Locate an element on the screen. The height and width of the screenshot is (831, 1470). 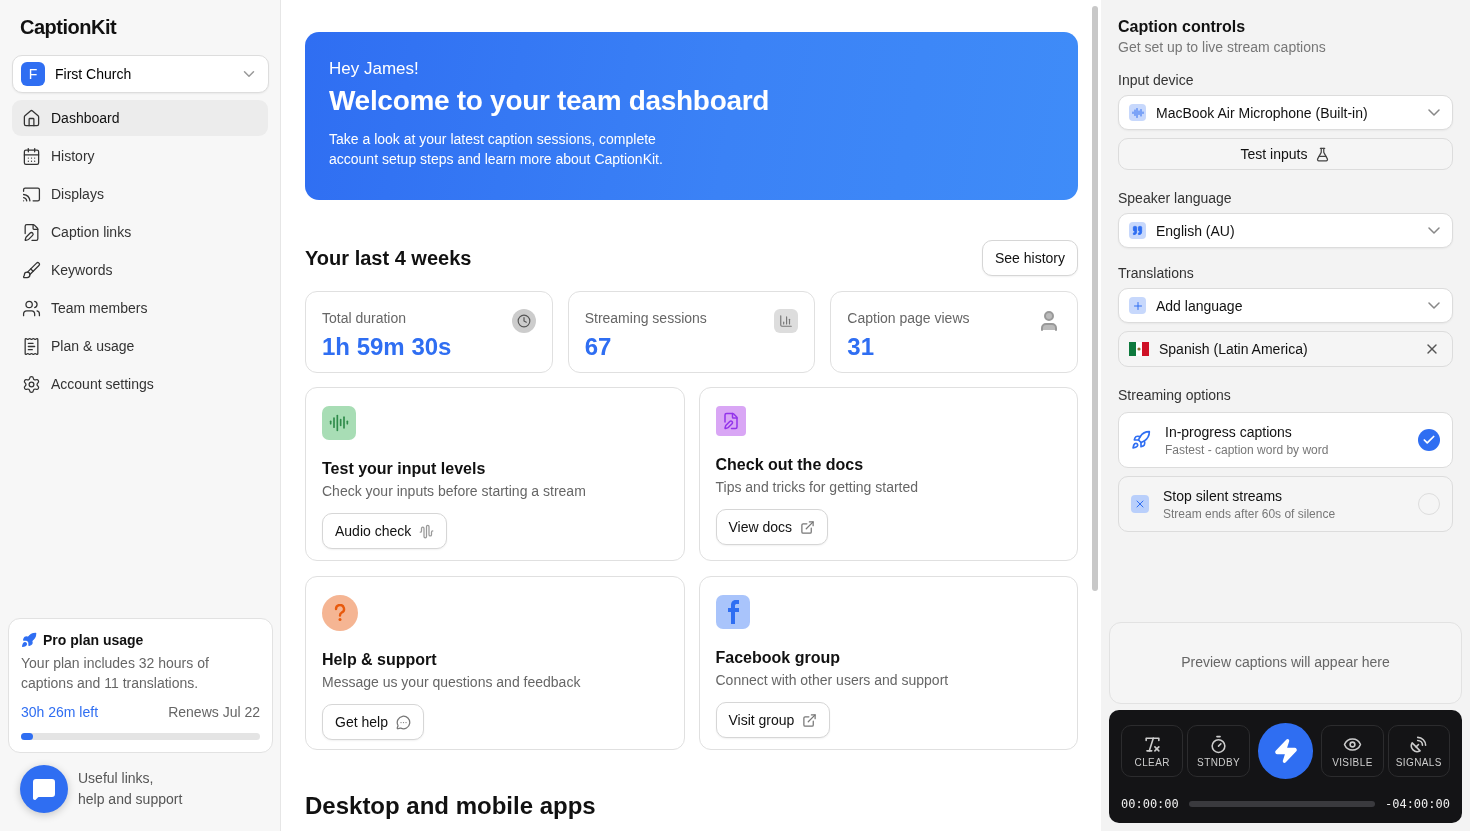
card-title: Test your input levels is located at coordinates (404, 469).